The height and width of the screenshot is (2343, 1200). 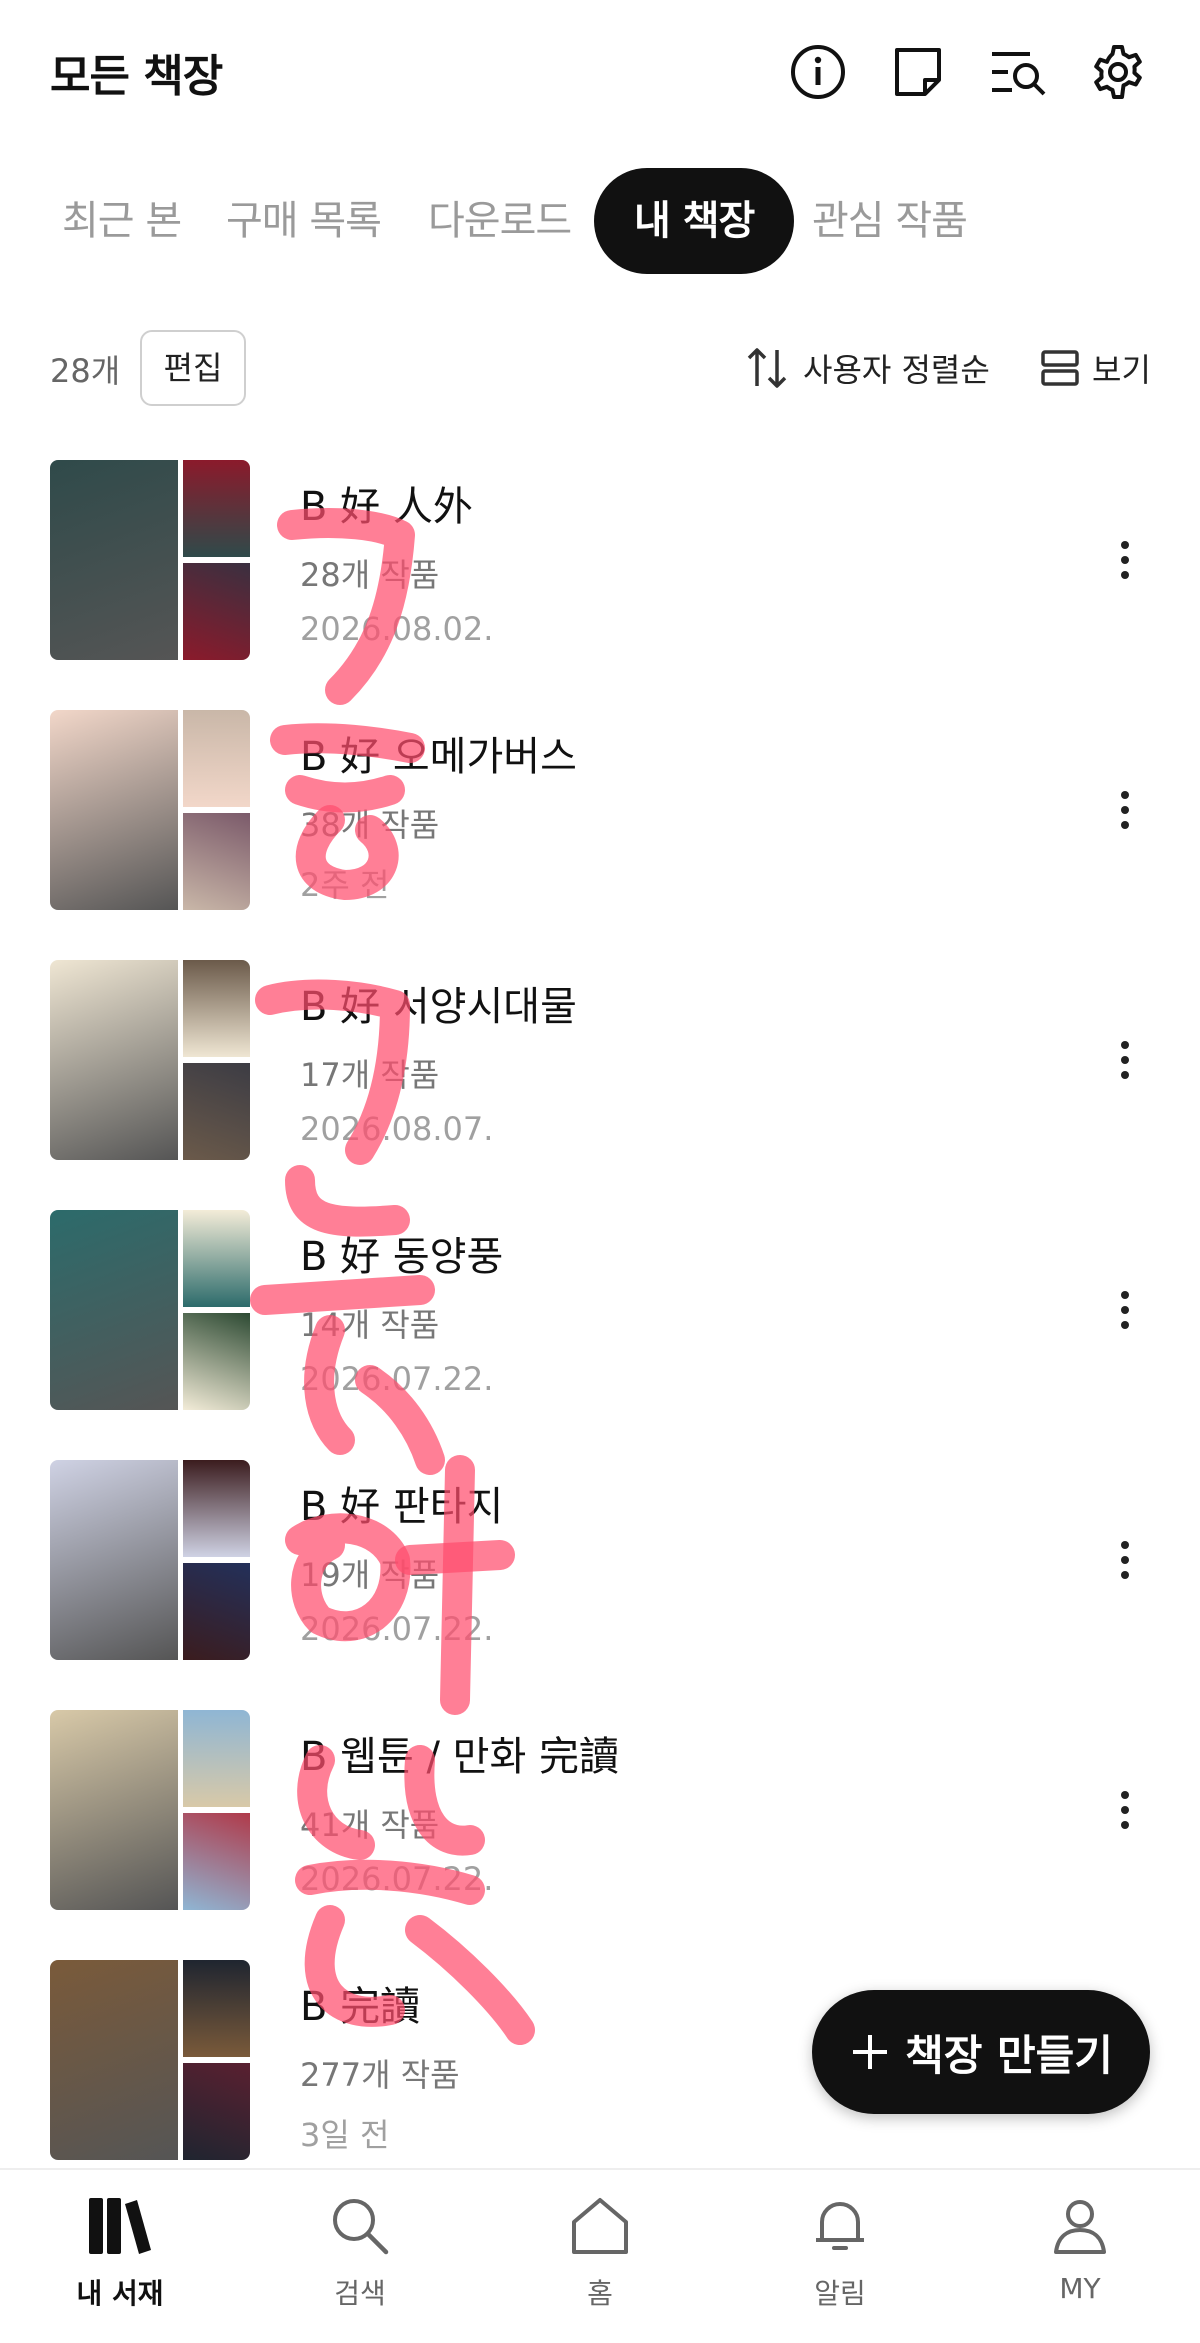 What do you see at coordinates (870, 2052) in the screenshot?
I see `plus-icon` at bounding box center [870, 2052].